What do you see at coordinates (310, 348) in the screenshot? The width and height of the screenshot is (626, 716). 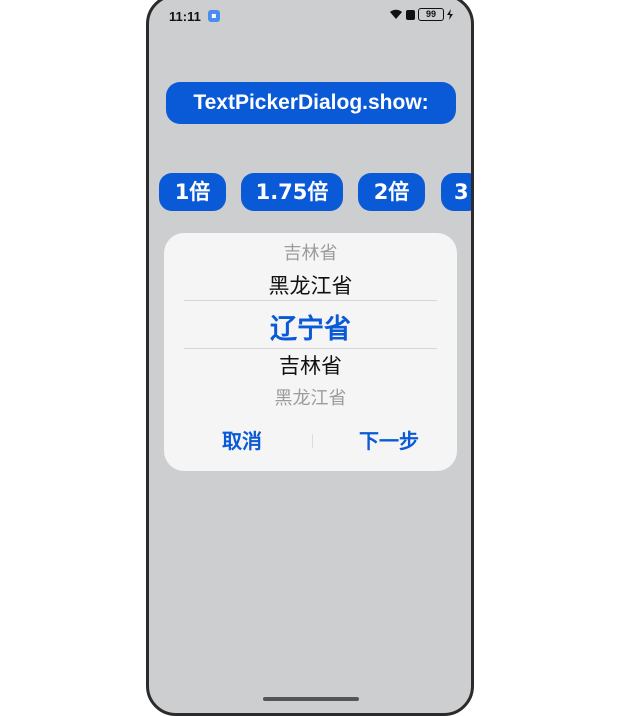 I see `picker-divider-bottom` at bounding box center [310, 348].